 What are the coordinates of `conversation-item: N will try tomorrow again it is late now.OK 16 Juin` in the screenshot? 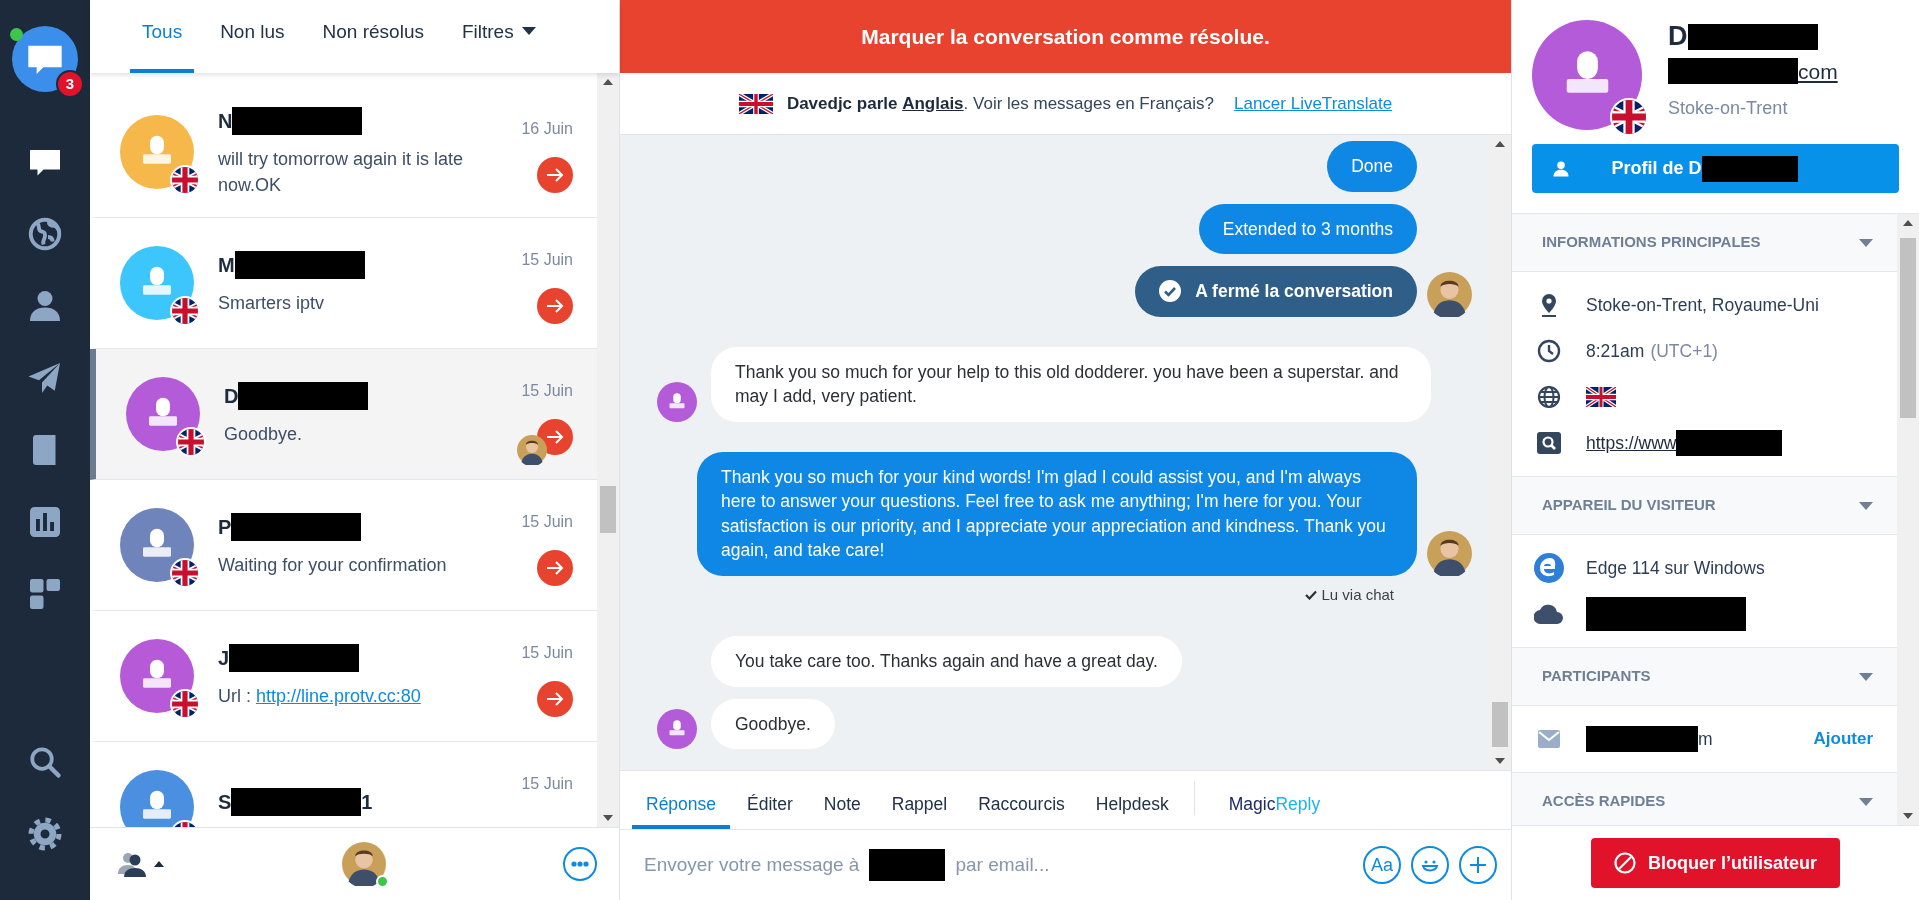 It's located at (343, 152).